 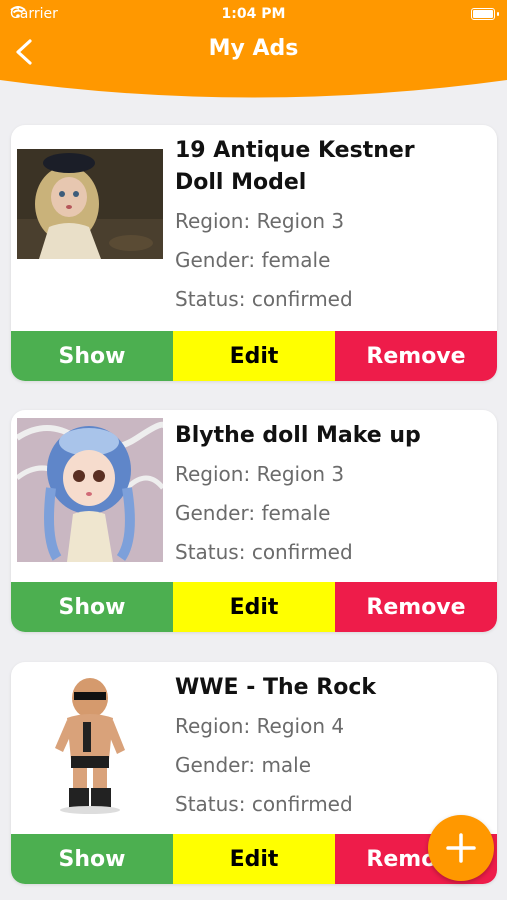 What do you see at coordinates (90, 741) in the screenshot?
I see `ad-image-wwe-figure` at bounding box center [90, 741].